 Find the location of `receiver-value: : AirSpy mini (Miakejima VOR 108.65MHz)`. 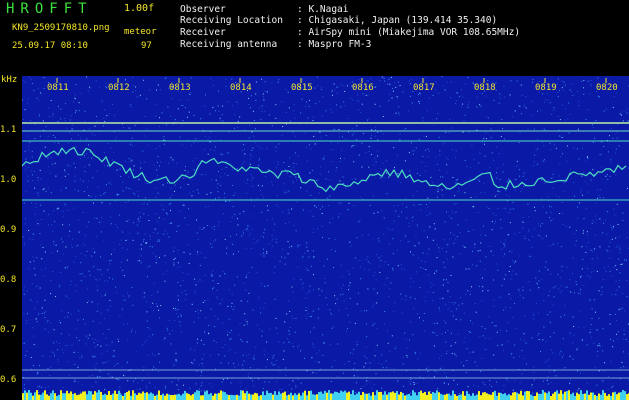

receiver-value: : AirSpy mini (Miakejima VOR 108.65MHz) is located at coordinates (409, 32).